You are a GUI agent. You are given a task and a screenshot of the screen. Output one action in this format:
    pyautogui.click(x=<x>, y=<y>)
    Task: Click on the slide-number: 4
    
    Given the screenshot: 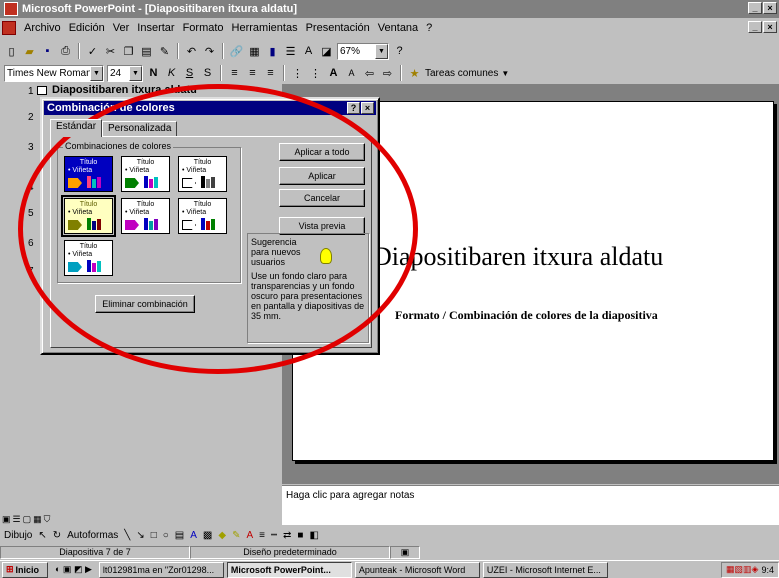 What is the action you would take?
    pyautogui.click(x=31, y=187)
    